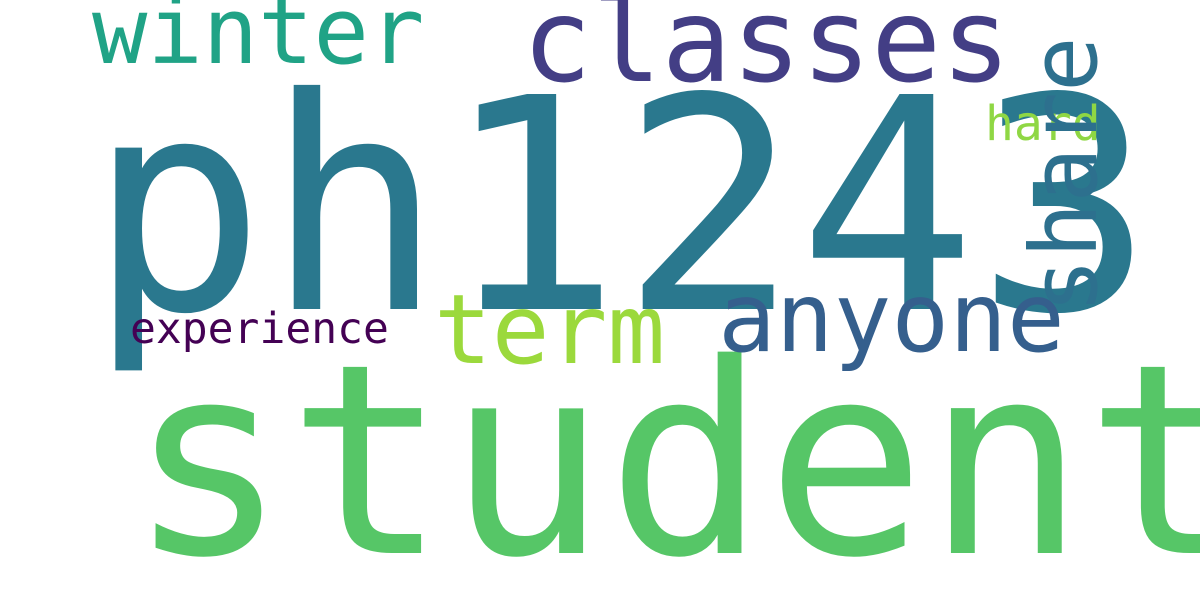 The width and height of the screenshot is (1200, 600). What do you see at coordinates (766, 54) in the screenshot?
I see `word-classes: classes` at bounding box center [766, 54].